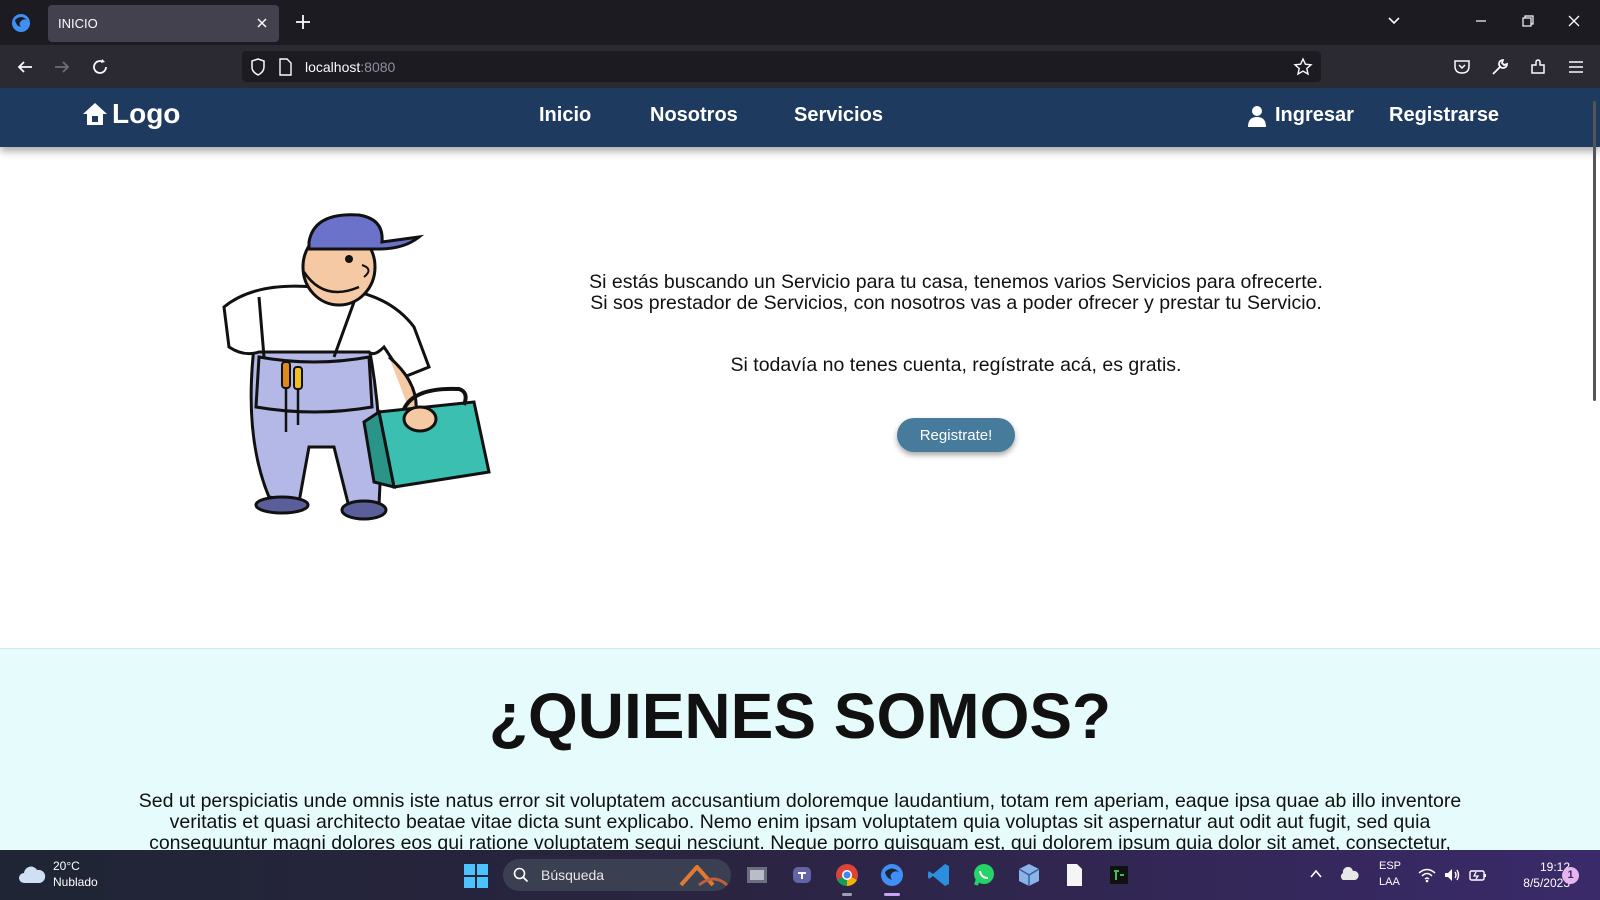 This screenshot has height=900, width=1600. What do you see at coordinates (781, 66) in the screenshot?
I see `url-bar: localhost:8080` at bounding box center [781, 66].